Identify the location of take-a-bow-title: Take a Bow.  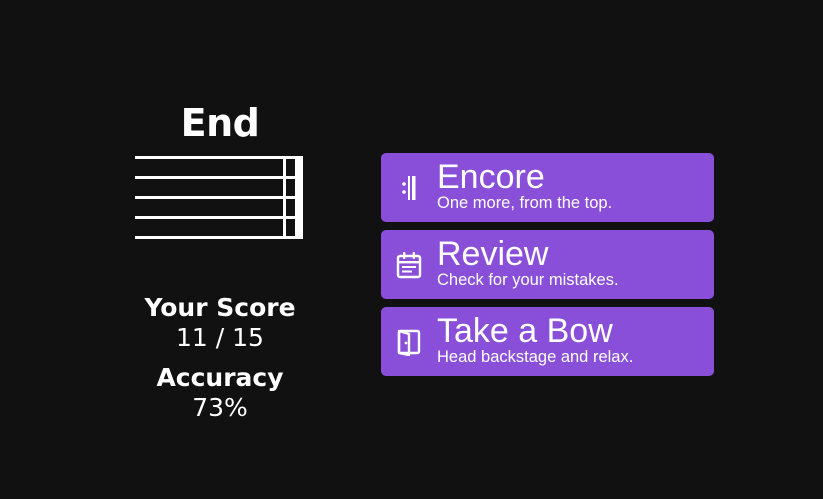
(525, 330).